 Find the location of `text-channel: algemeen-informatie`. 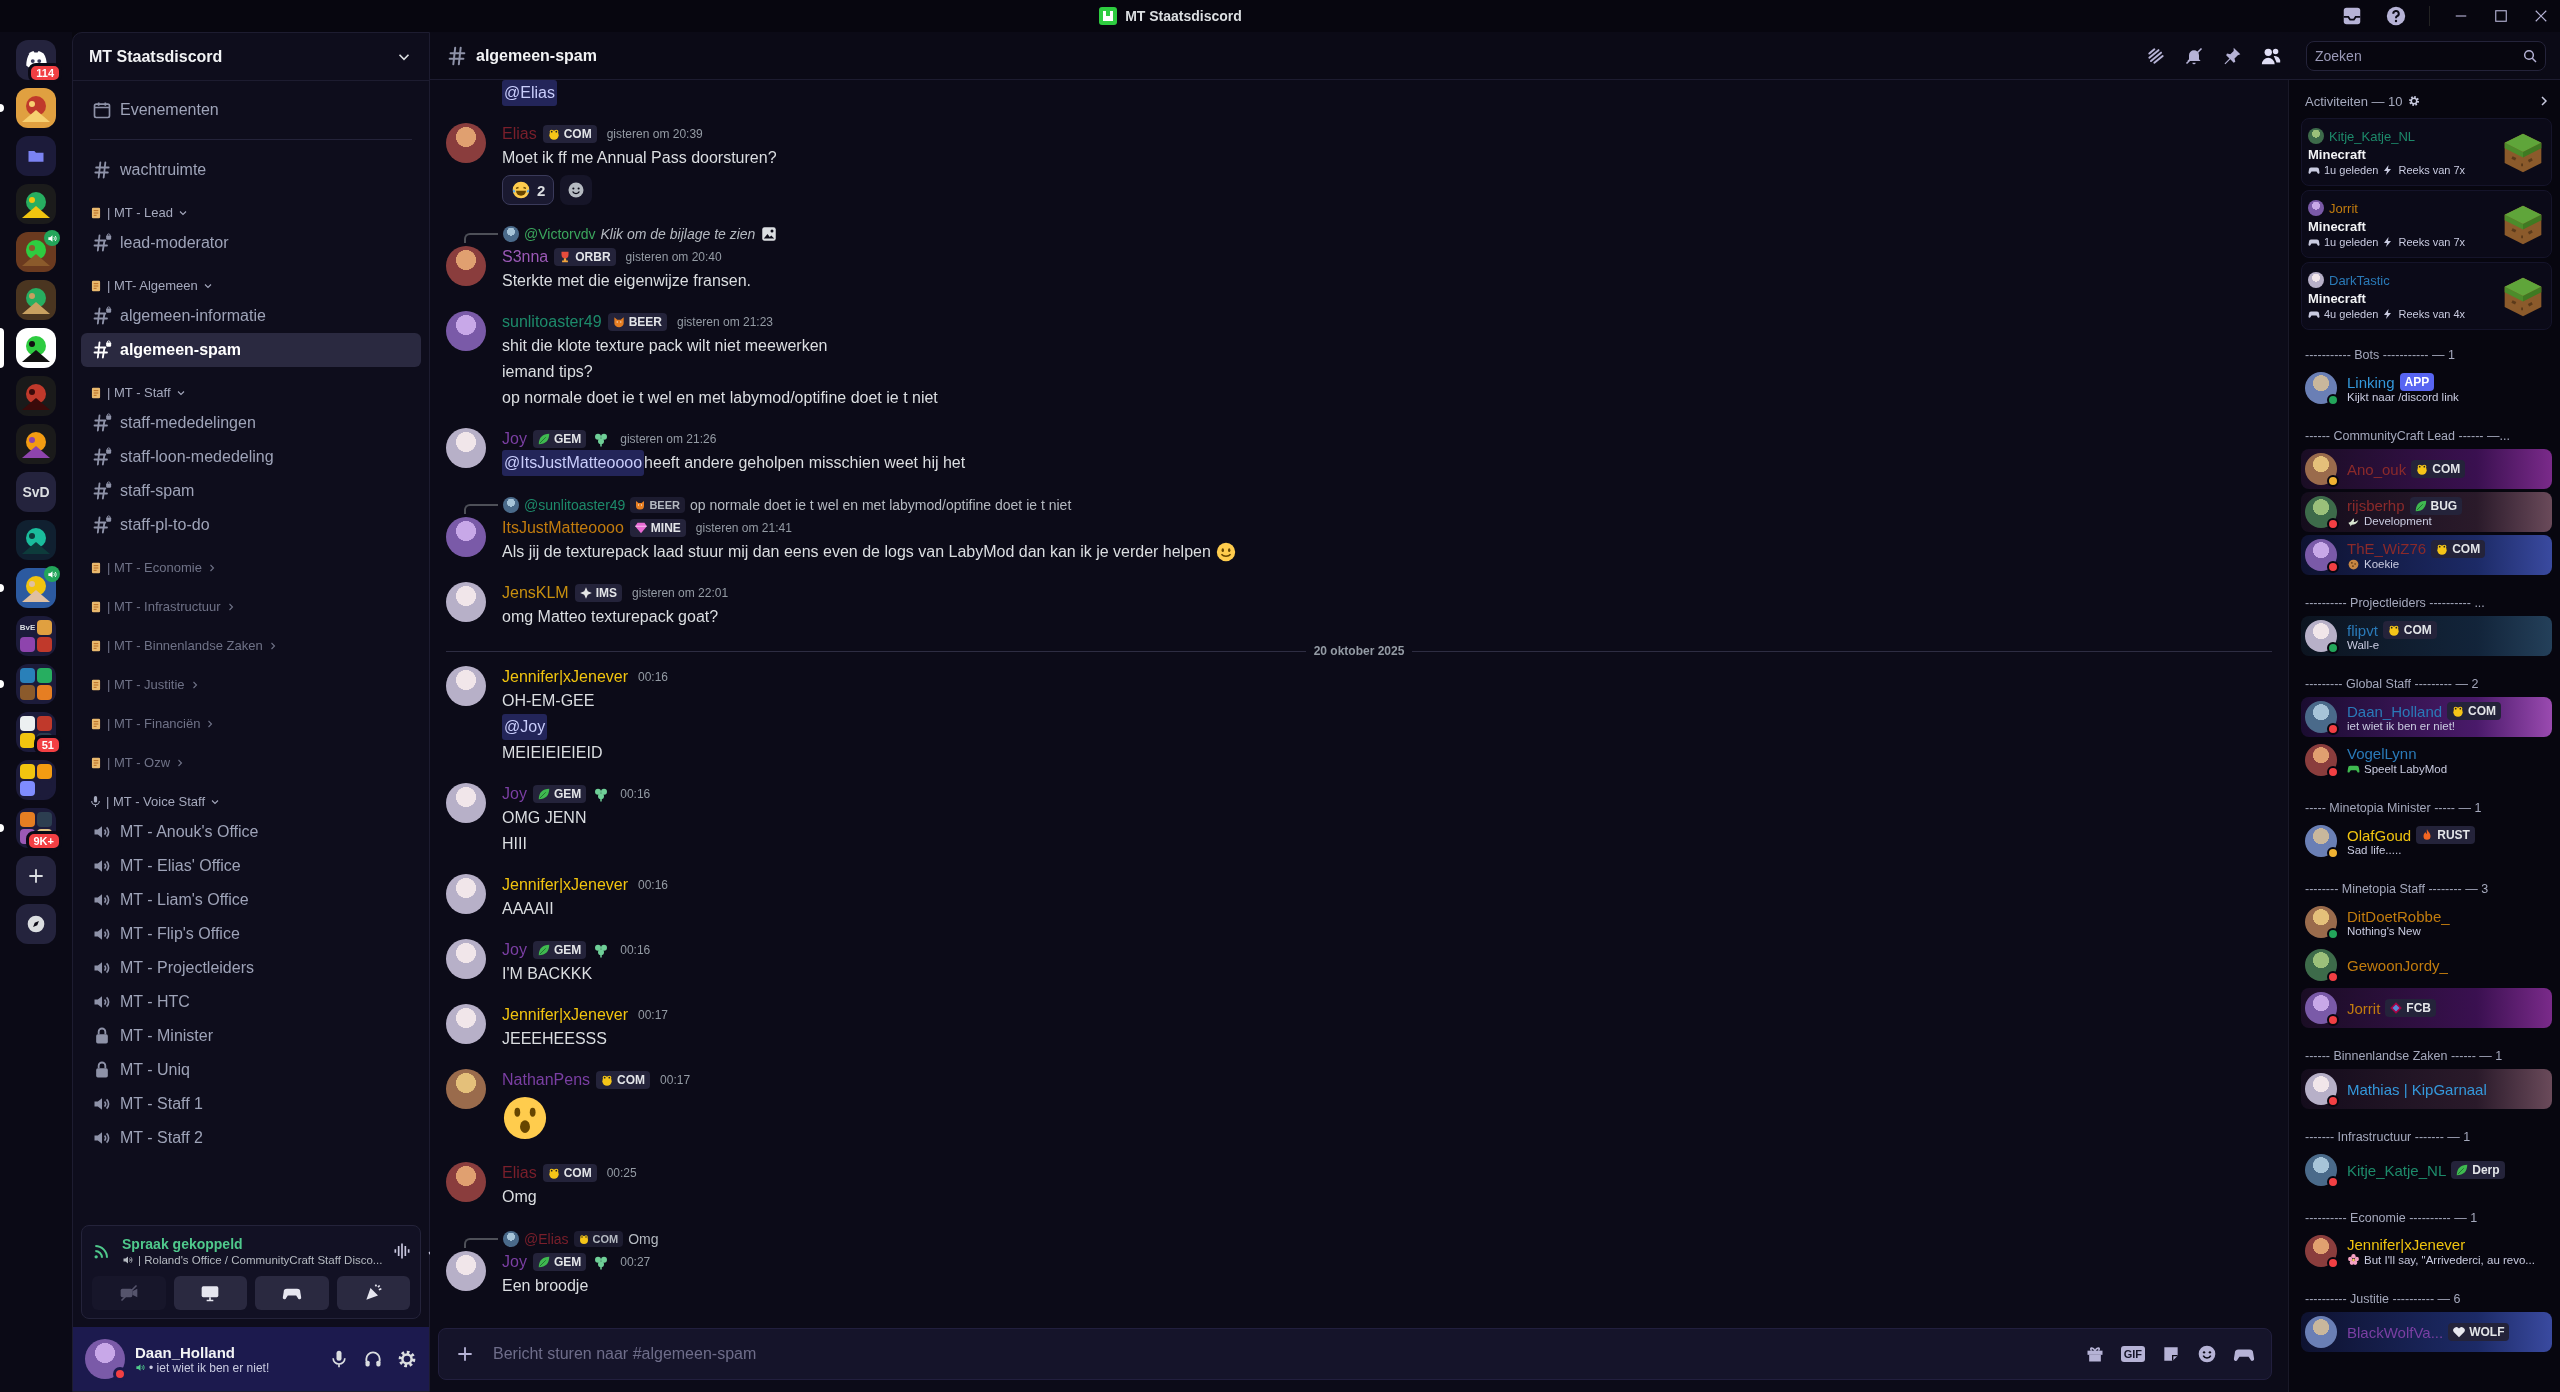

text-channel: algemeen-informatie is located at coordinates (251, 316).